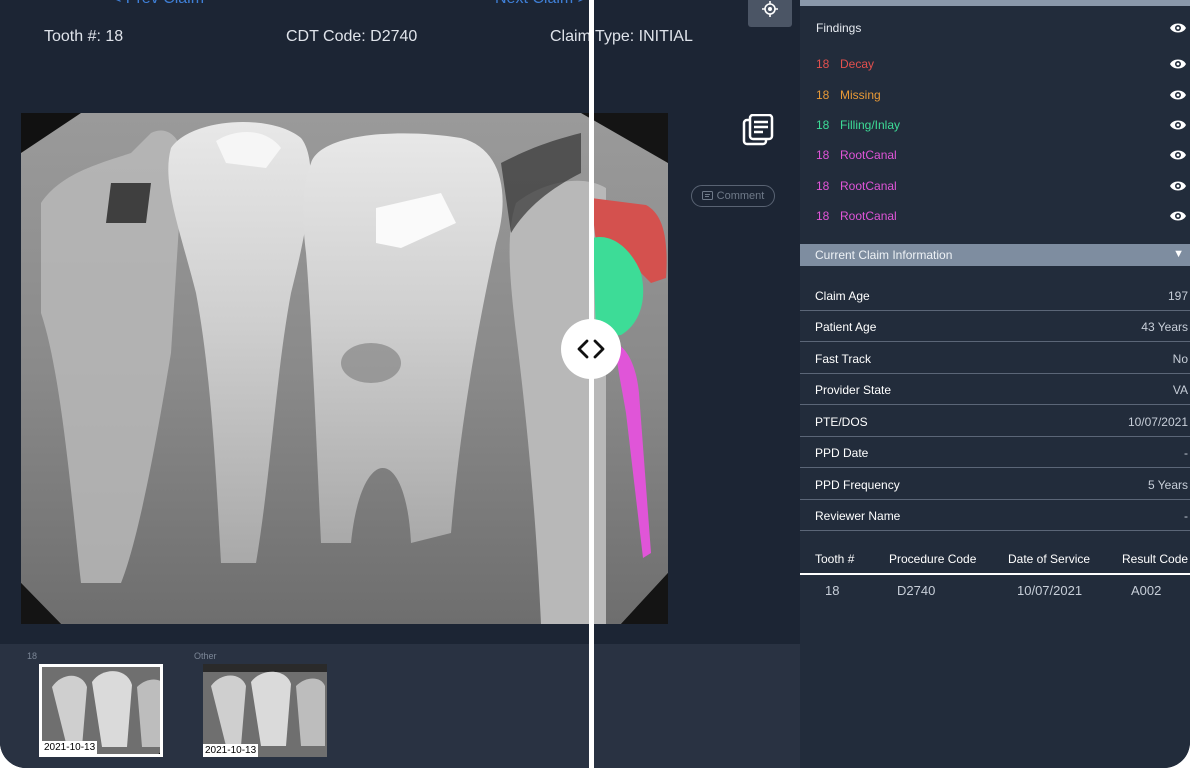  I want to click on chevron-left-right-icon, so click(591, 349).